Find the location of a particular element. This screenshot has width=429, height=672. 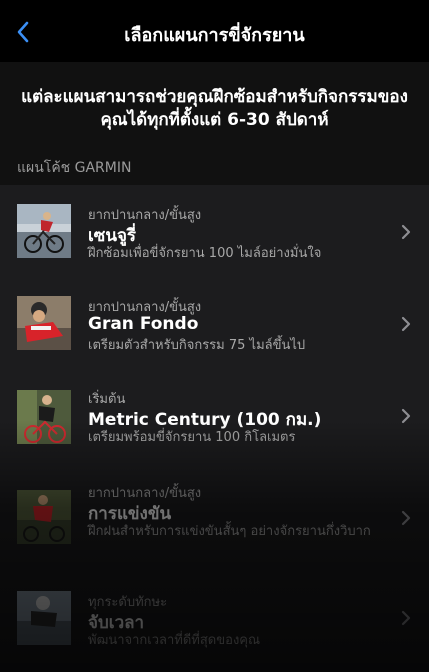

plan-name: Gran Fondo is located at coordinates (143, 324).